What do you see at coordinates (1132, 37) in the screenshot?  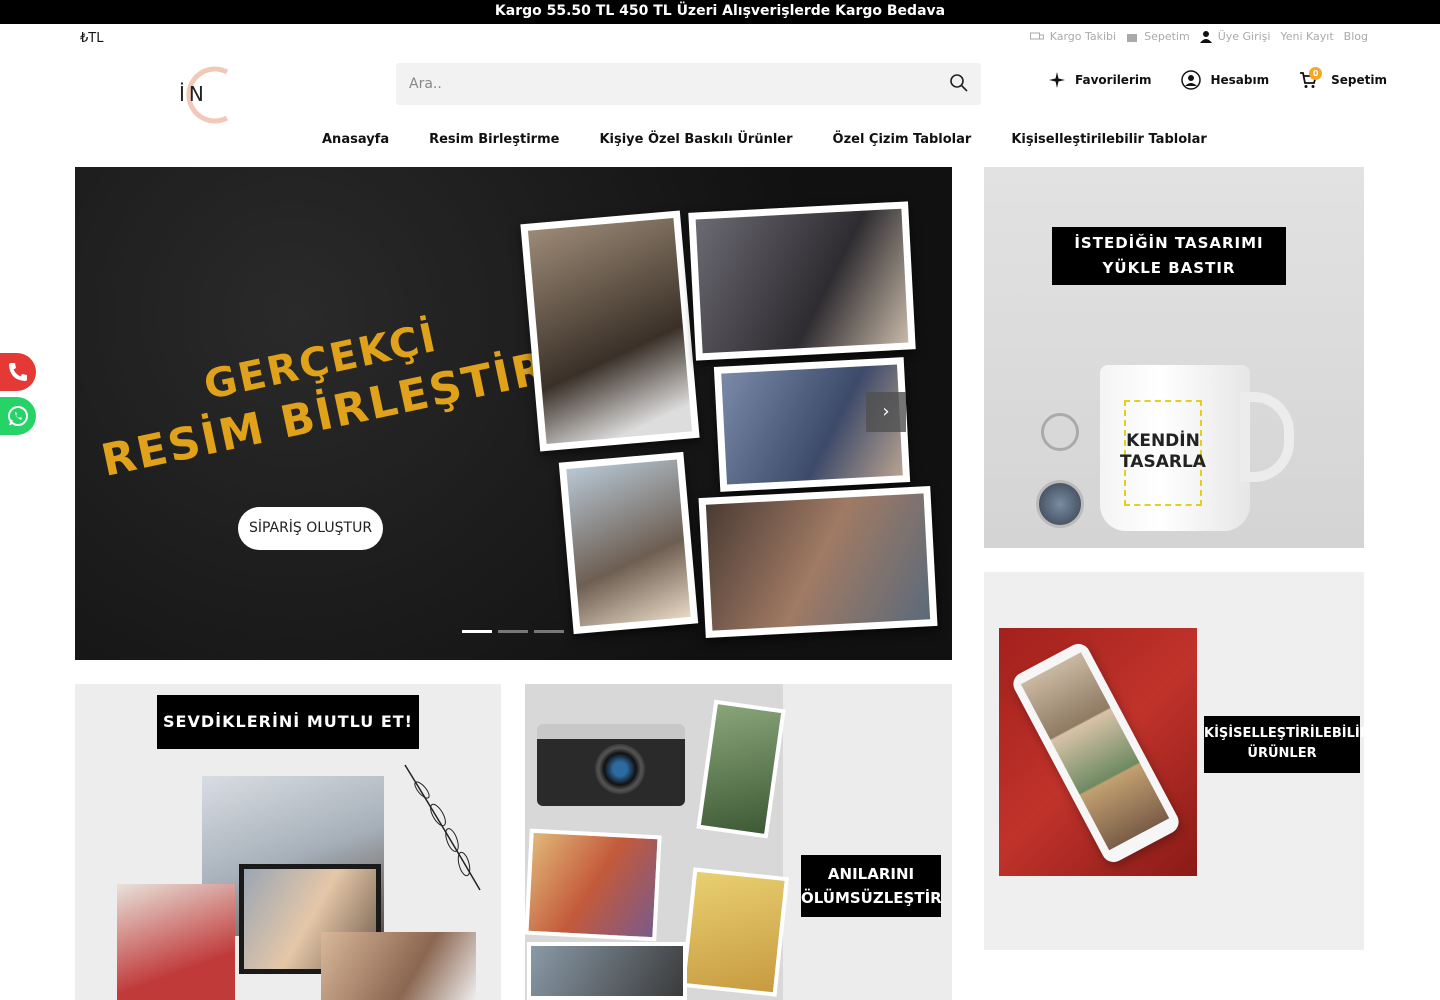 I see `bag-icon` at bounding box center [1132, 37].